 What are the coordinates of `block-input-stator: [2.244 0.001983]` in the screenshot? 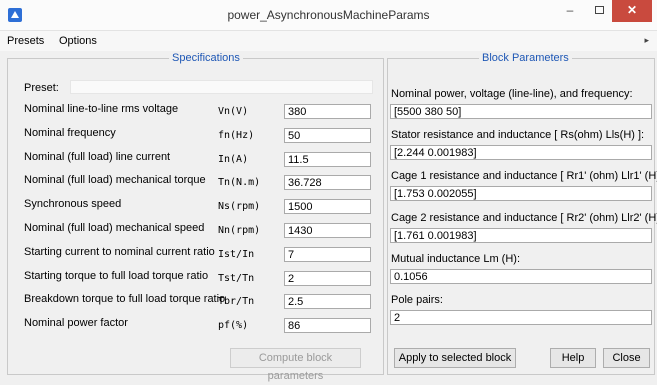 It's located at (521, 152).